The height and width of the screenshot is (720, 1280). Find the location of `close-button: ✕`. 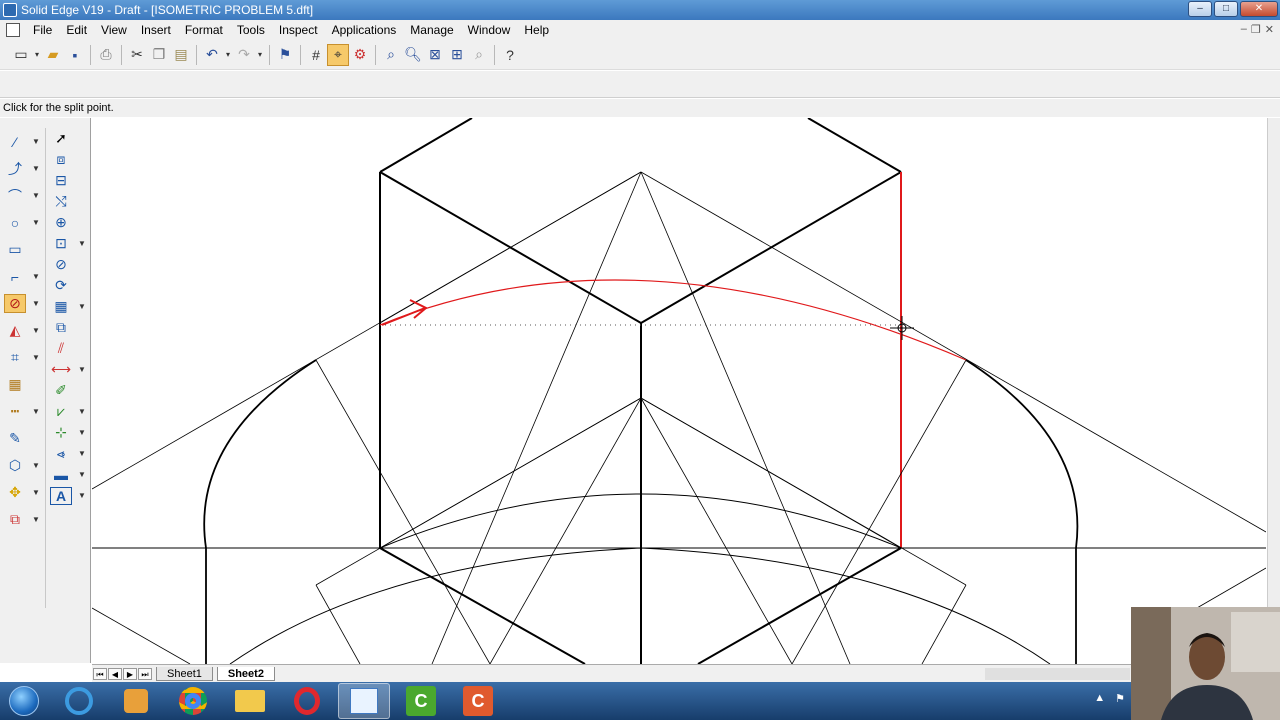

close-button: ✕ is located at coordinates (1259, 9).